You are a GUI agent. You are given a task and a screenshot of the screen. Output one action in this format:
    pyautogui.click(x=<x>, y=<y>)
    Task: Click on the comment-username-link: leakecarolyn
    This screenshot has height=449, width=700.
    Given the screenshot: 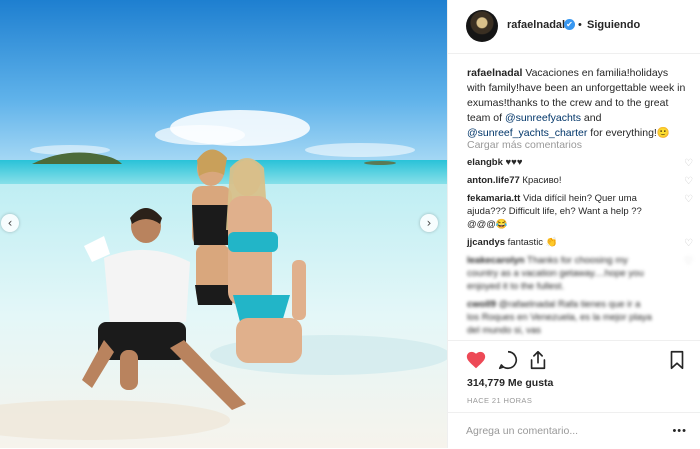 What is the action you would take?
    pyautogui.click(x=496, y=260)
    